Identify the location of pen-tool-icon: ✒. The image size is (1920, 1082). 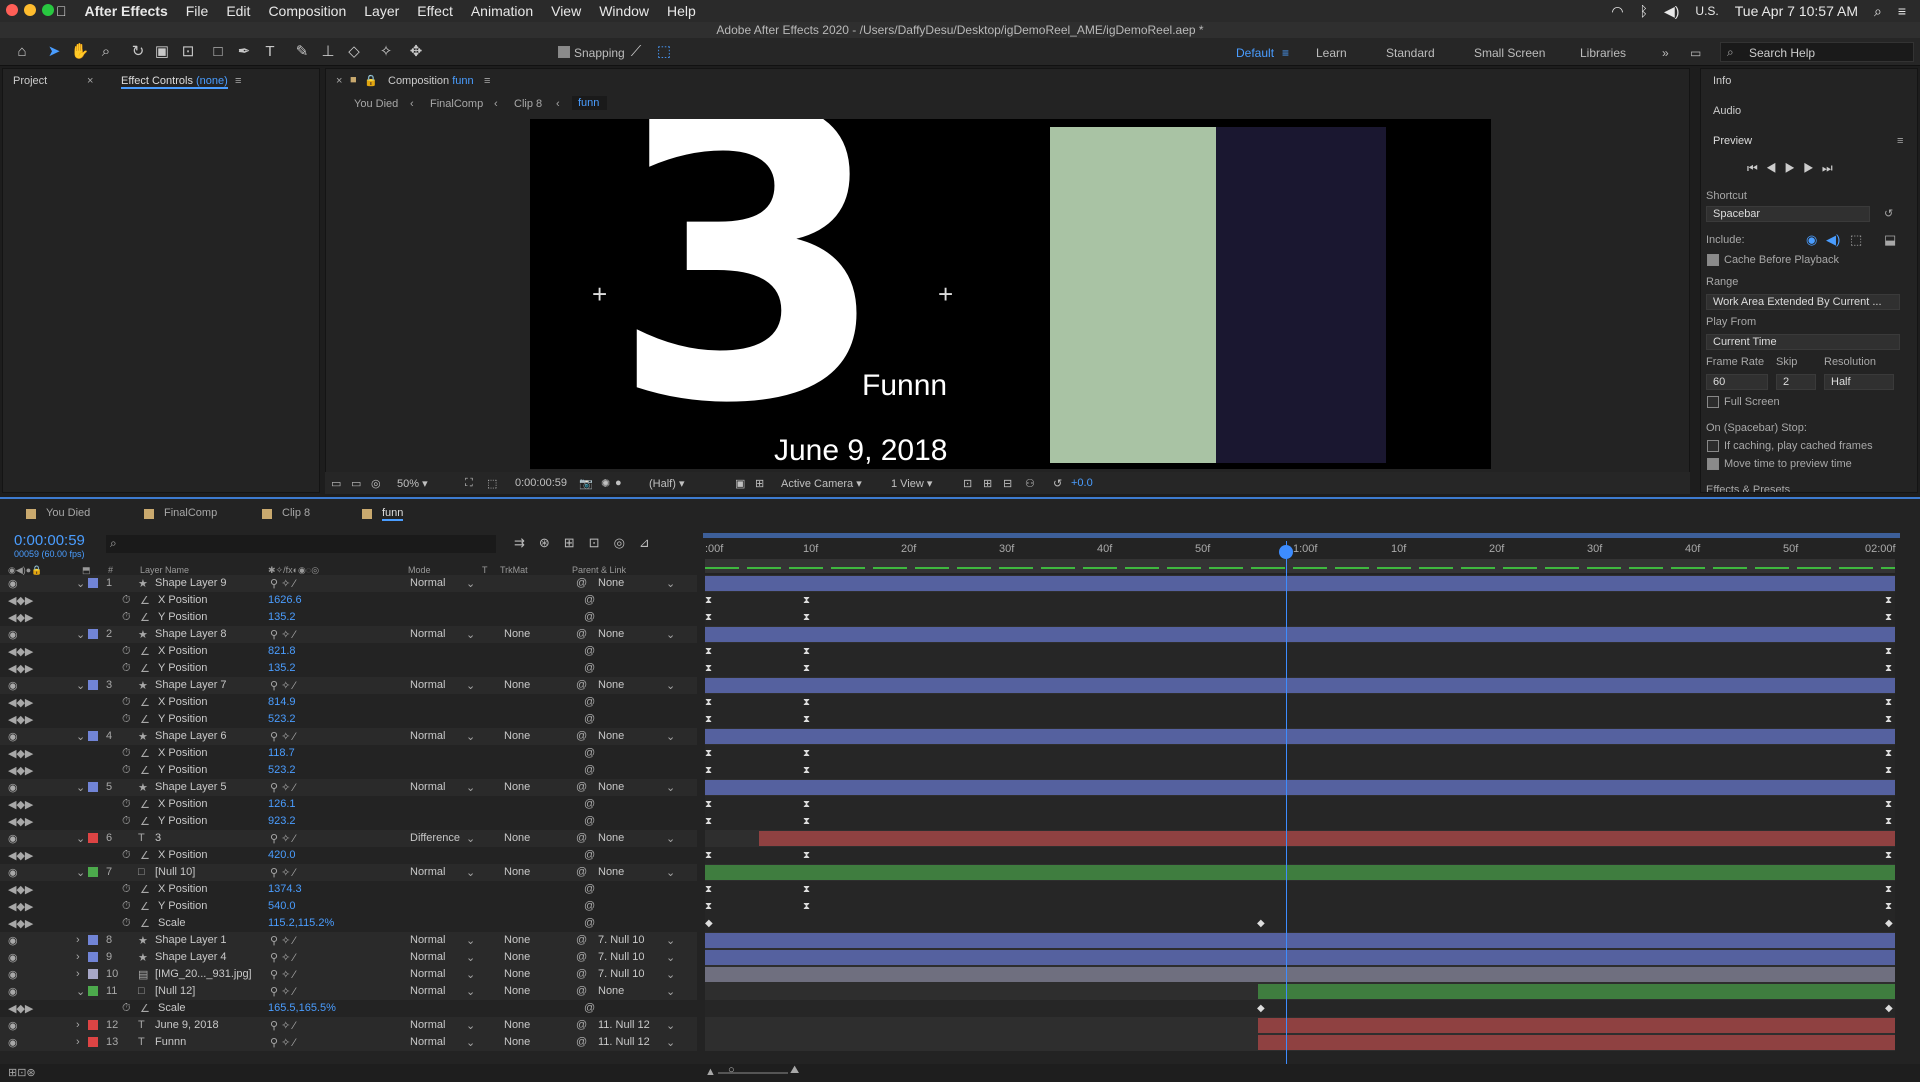
(244, 52).